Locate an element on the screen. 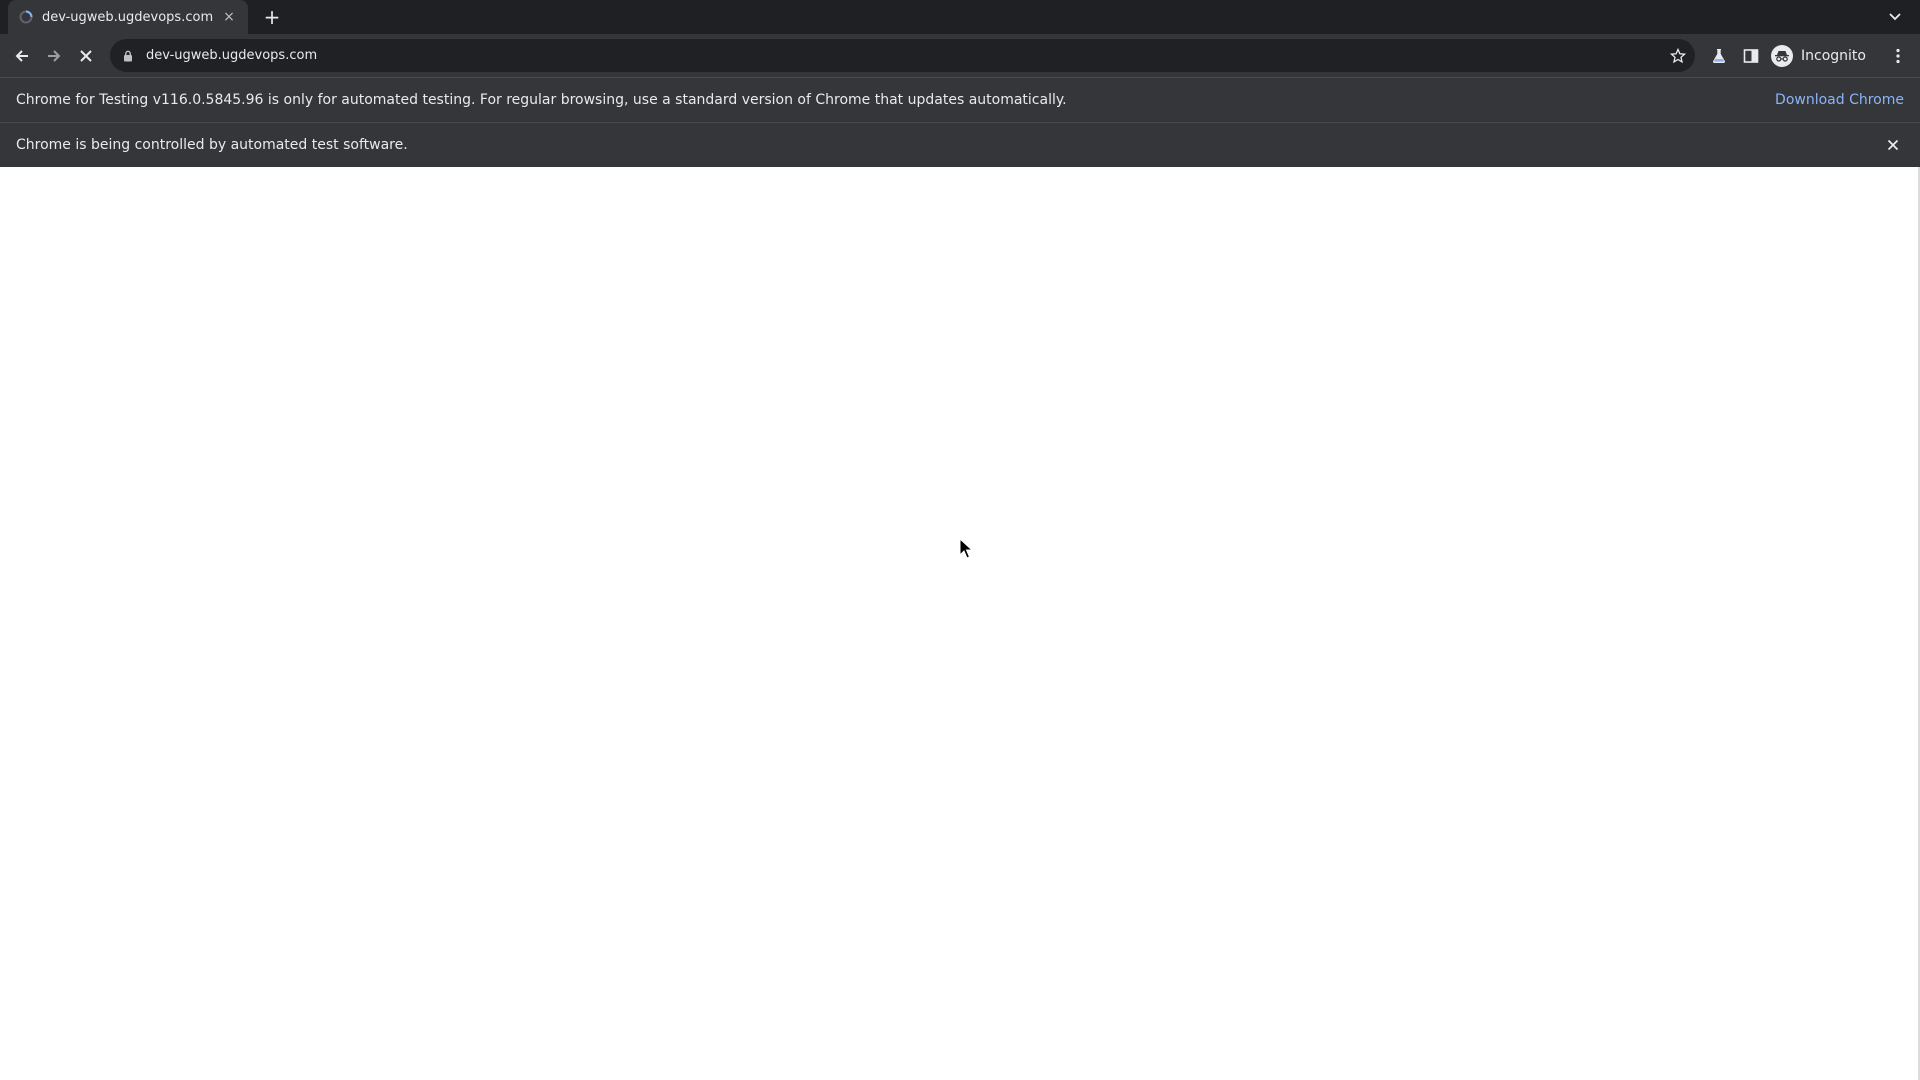 This screenshot has width=1920, height=1080. arrow-left-icon is located at coordinates (21, 56).